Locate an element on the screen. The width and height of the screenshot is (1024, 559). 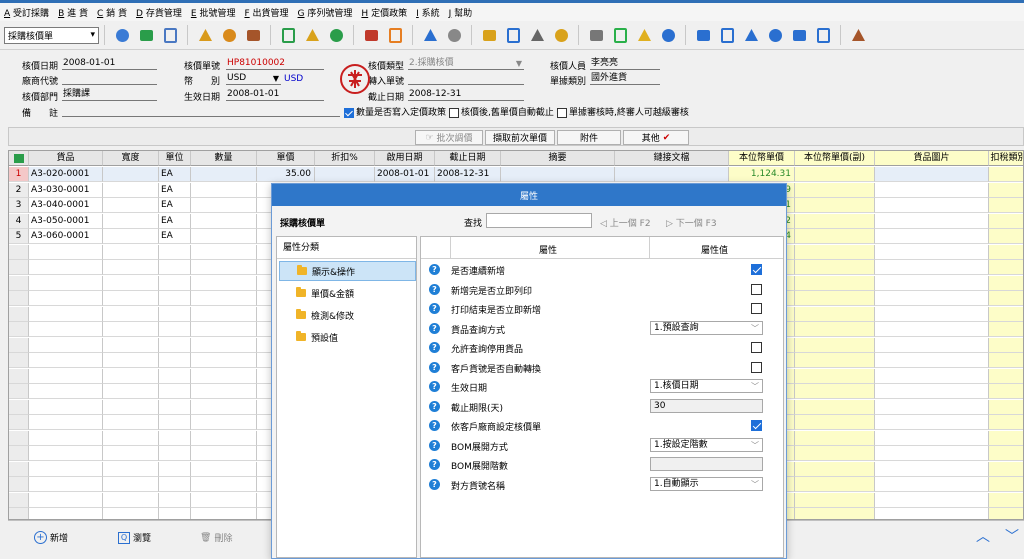
folder-icon is located at coordinates (561, 35).